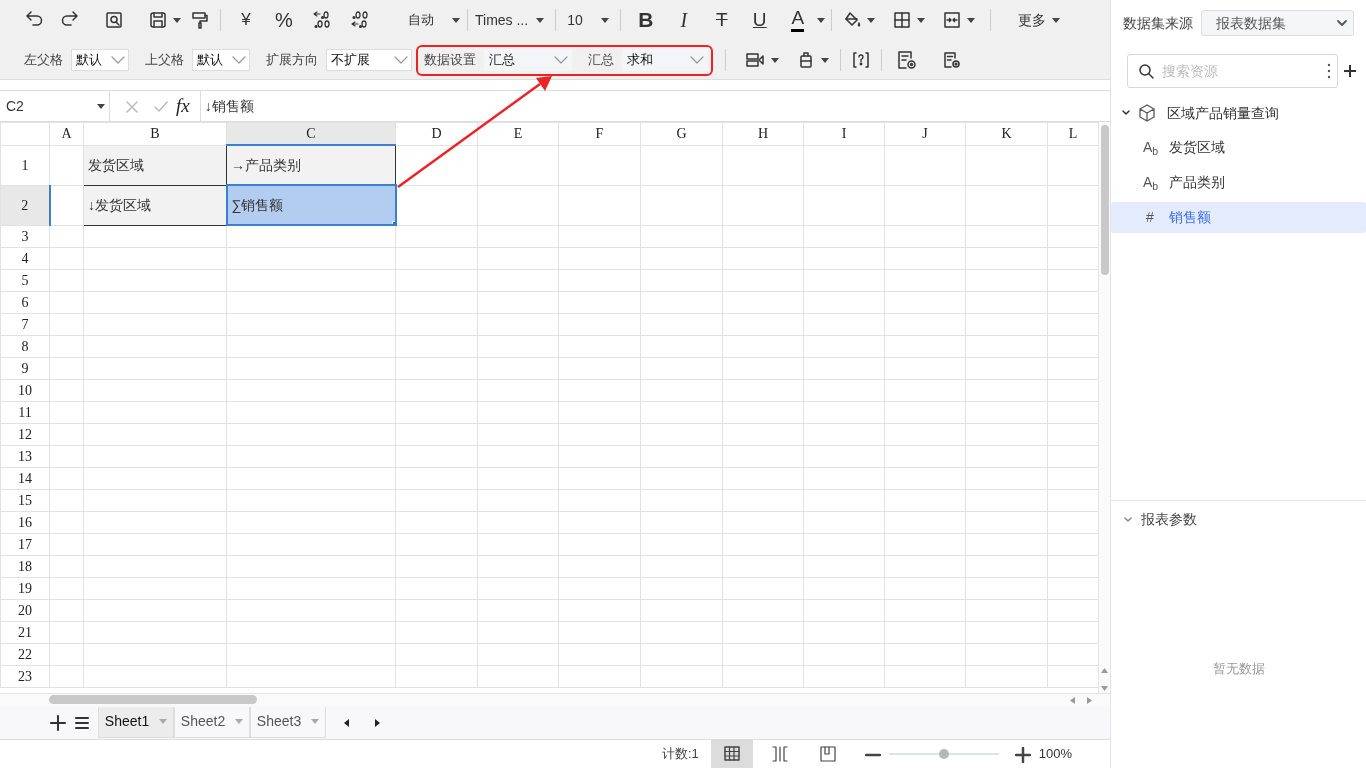  What do you see at coordinates (25, 280) in the screenshot?
I see `row-header: 5` at bounding box center [25, 280].